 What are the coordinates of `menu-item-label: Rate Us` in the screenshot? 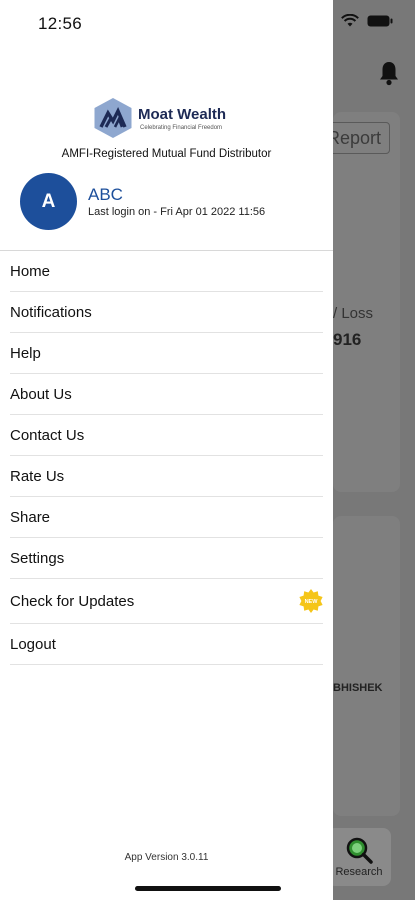 It's located at (37, 476).